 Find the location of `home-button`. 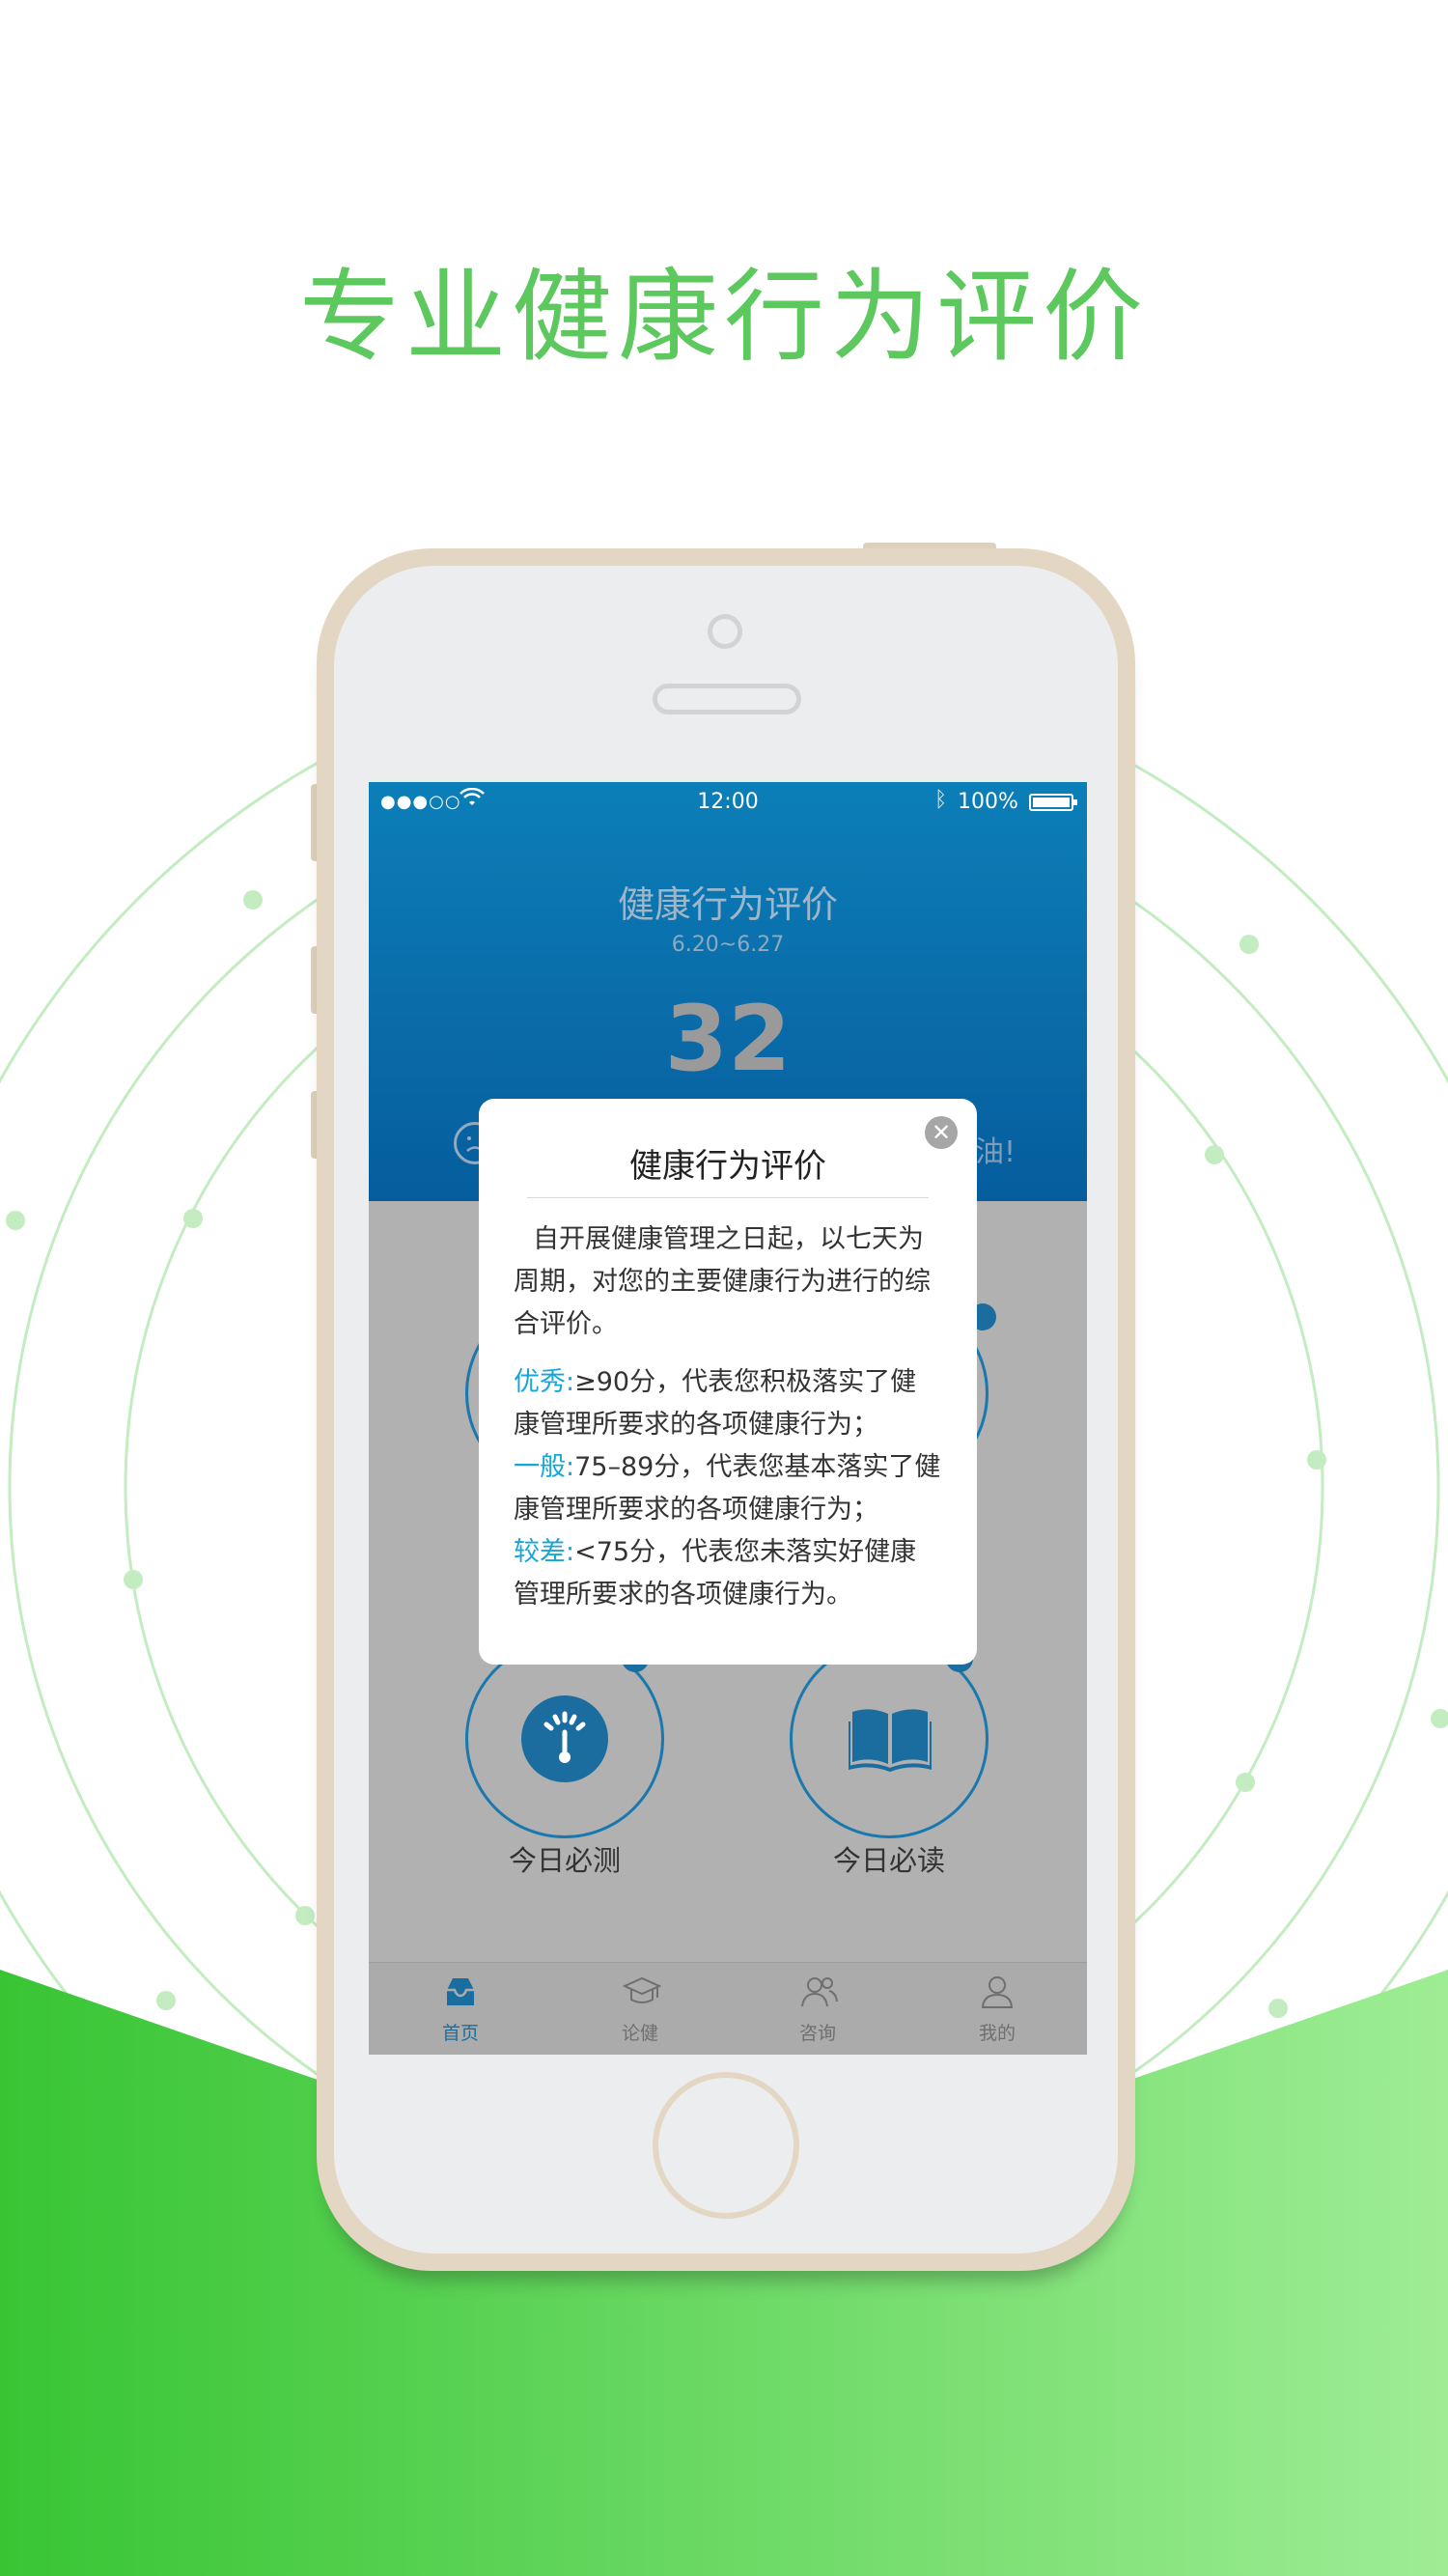

home-button is located at coordinates (726, 2145).